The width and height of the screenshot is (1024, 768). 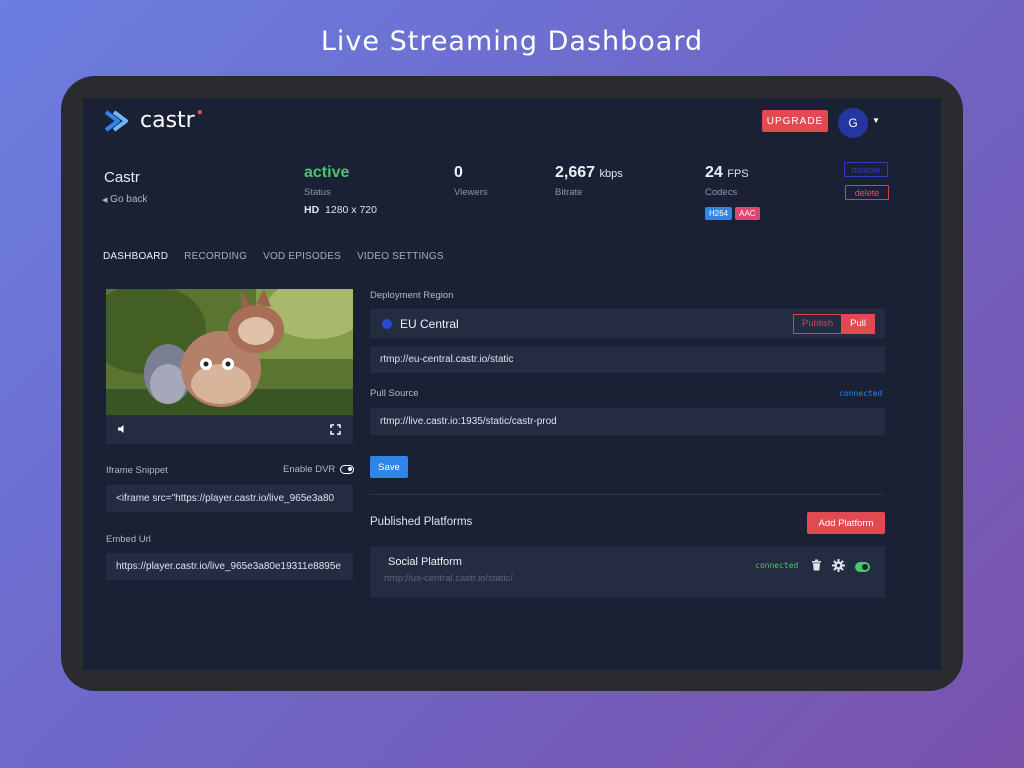 I want to click on ingest-url-field: rtmp://eu-central.castr.io/static, so click(x=627, y=359).